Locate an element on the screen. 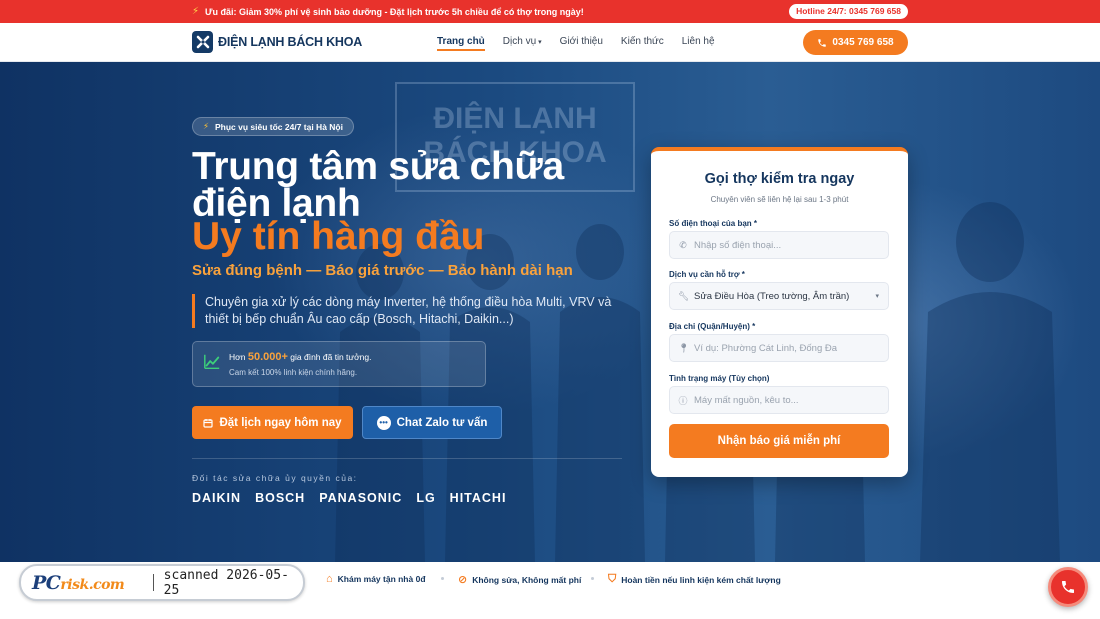 The height and width of the screenshot is (619, 1100). feature-no-fix-no-fee: ⊘ Không sửa, Không mất phí is located at coordinates (519, 579).